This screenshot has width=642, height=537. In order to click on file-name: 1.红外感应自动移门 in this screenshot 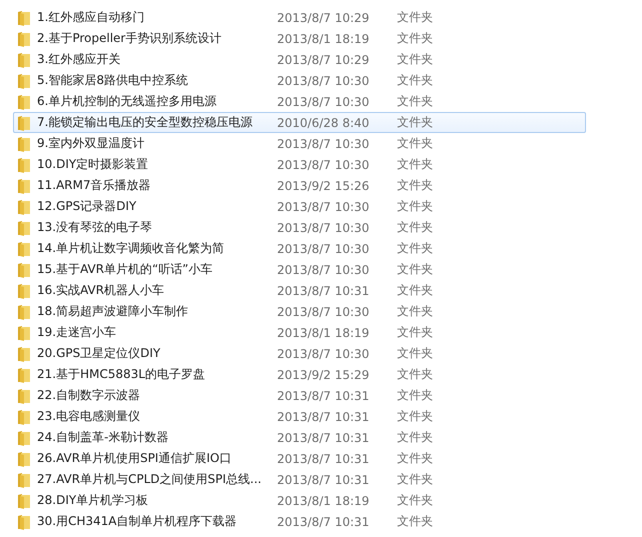, I will do `click(91, 17)`.